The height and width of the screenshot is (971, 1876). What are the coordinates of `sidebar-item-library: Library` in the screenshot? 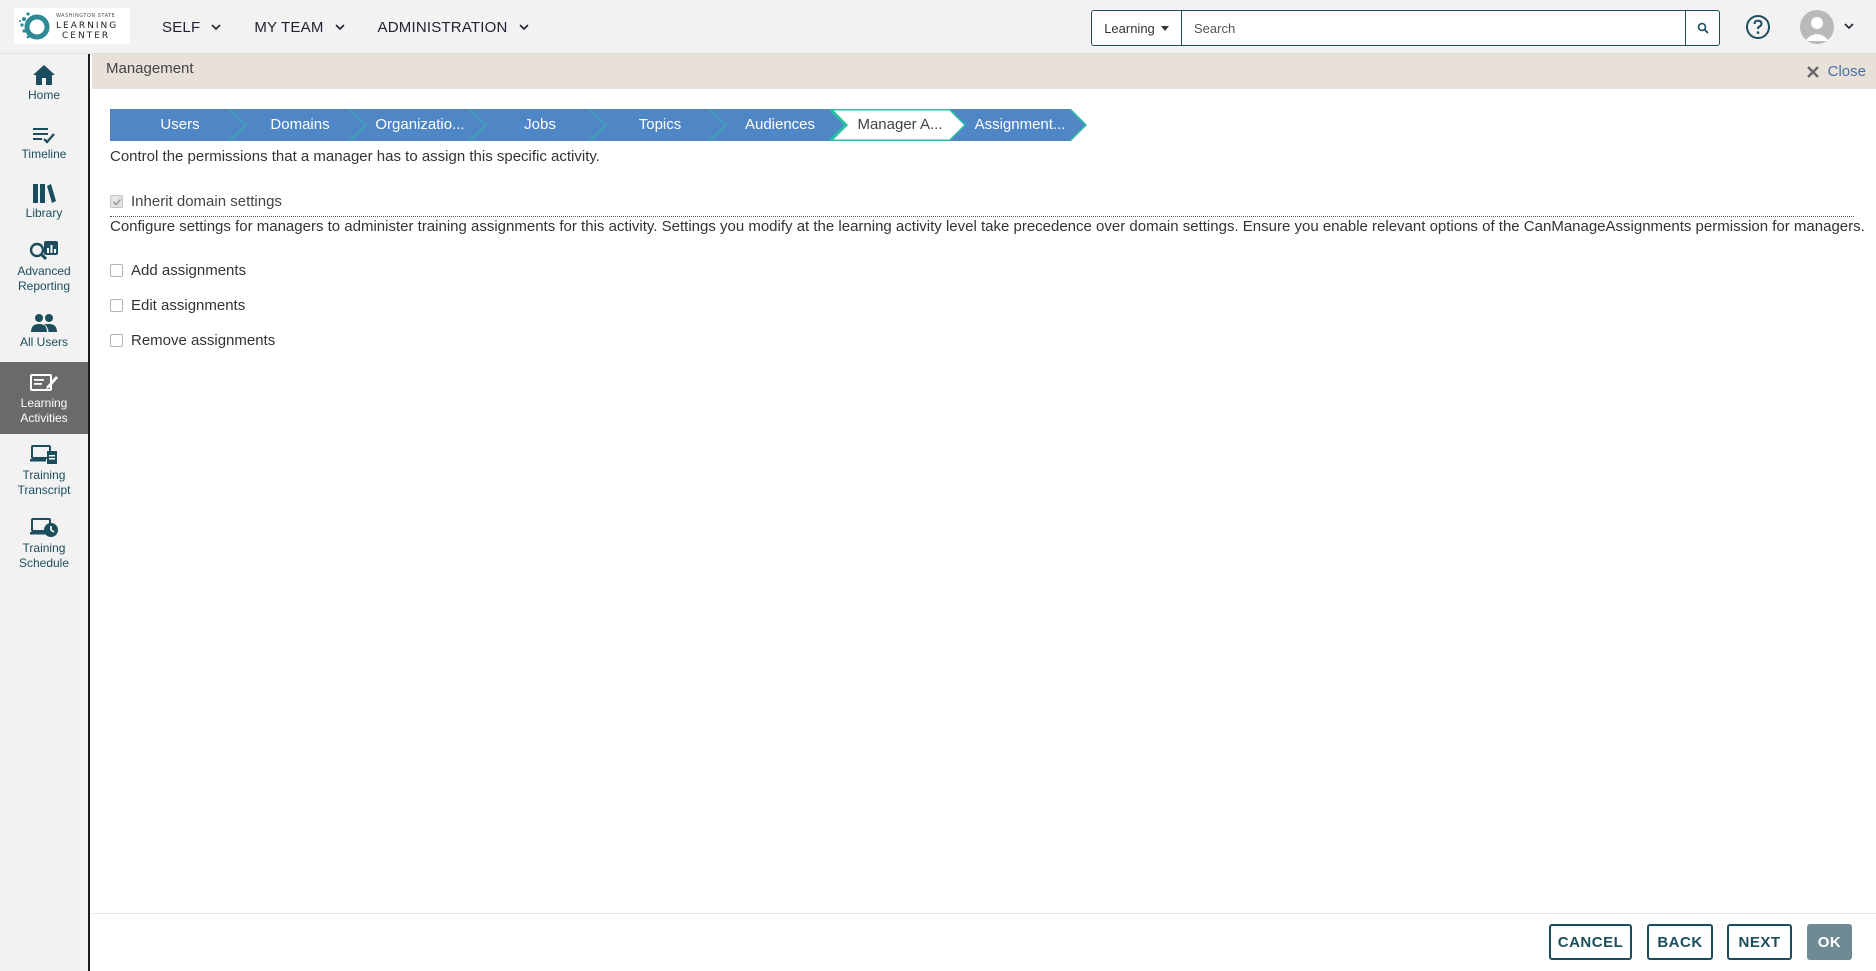 It's located at (44, 208).